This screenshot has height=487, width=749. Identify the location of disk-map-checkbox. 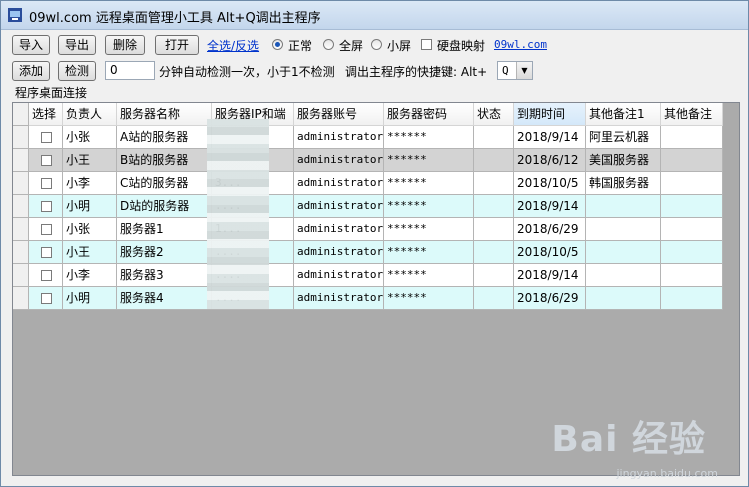
(426, 44).